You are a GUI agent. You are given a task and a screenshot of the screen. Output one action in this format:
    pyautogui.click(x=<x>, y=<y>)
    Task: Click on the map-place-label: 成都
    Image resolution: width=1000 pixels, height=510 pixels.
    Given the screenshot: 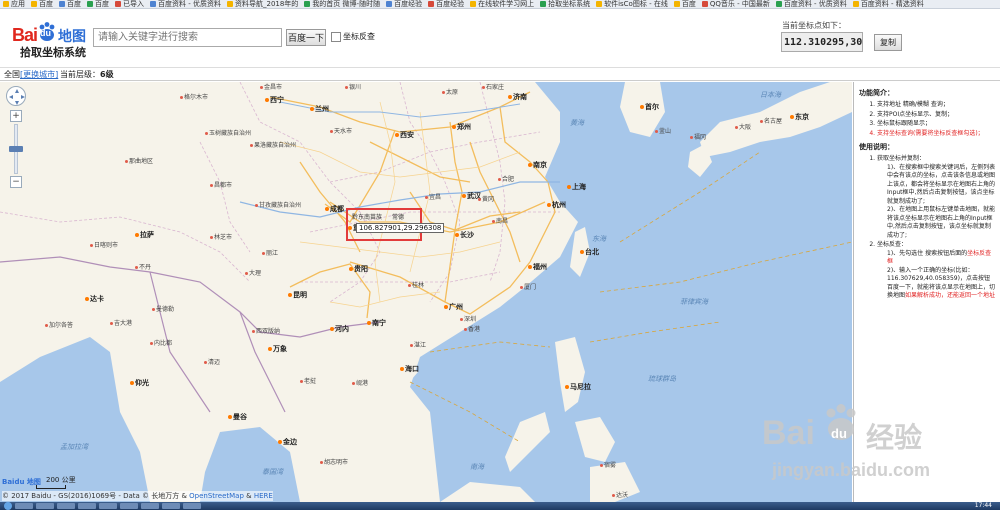 What is the action you would take?
    pyautogui.click(x=334, y=209)
    